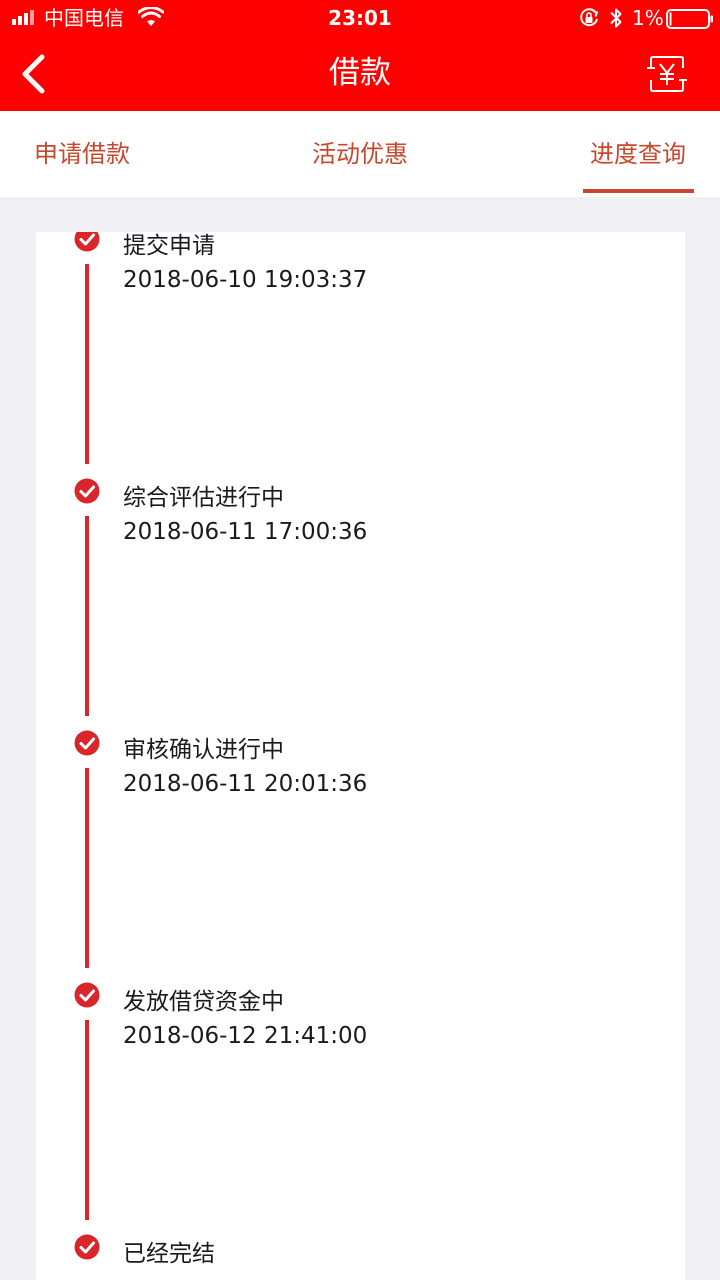  What do you see at coordinates (648, 18) in the screenshot?
I see `battery-percent: 1%` at bounding box center [648, 18].